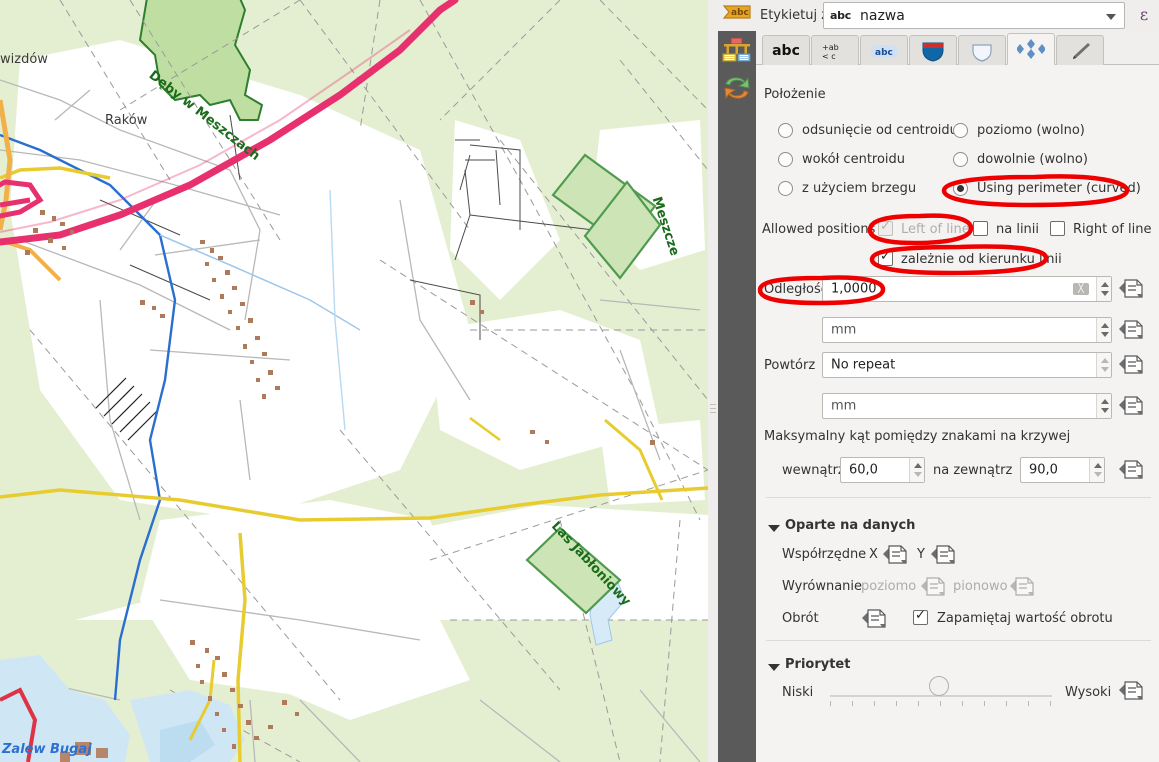 The width and height of the screenshot is (1159, 762). What do you see at coordinates (737, 51) in the screenshot?
I see `layer-styling-icon` at bounding box center [737, 51].